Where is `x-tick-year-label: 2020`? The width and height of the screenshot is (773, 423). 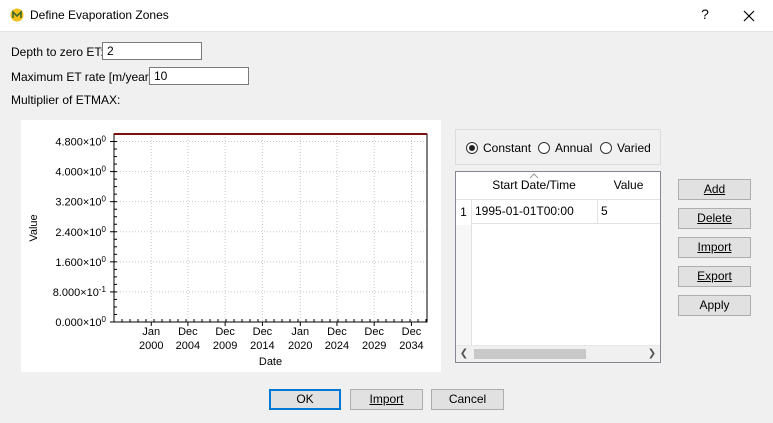
x-tick-year-label: 2020 is located at coordinates (300, 346).